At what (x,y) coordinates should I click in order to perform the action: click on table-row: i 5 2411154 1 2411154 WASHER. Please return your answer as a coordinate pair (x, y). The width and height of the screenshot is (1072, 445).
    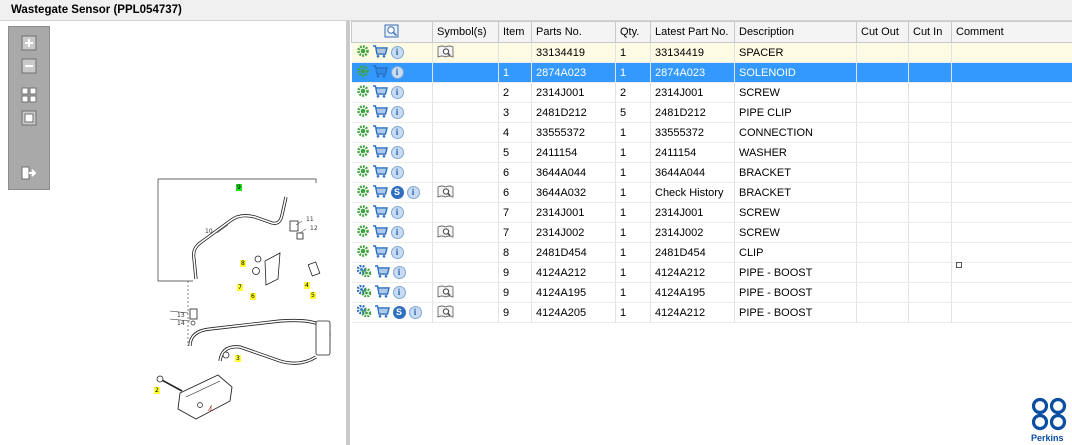
    Looking at the image, I should click on (711, 152).